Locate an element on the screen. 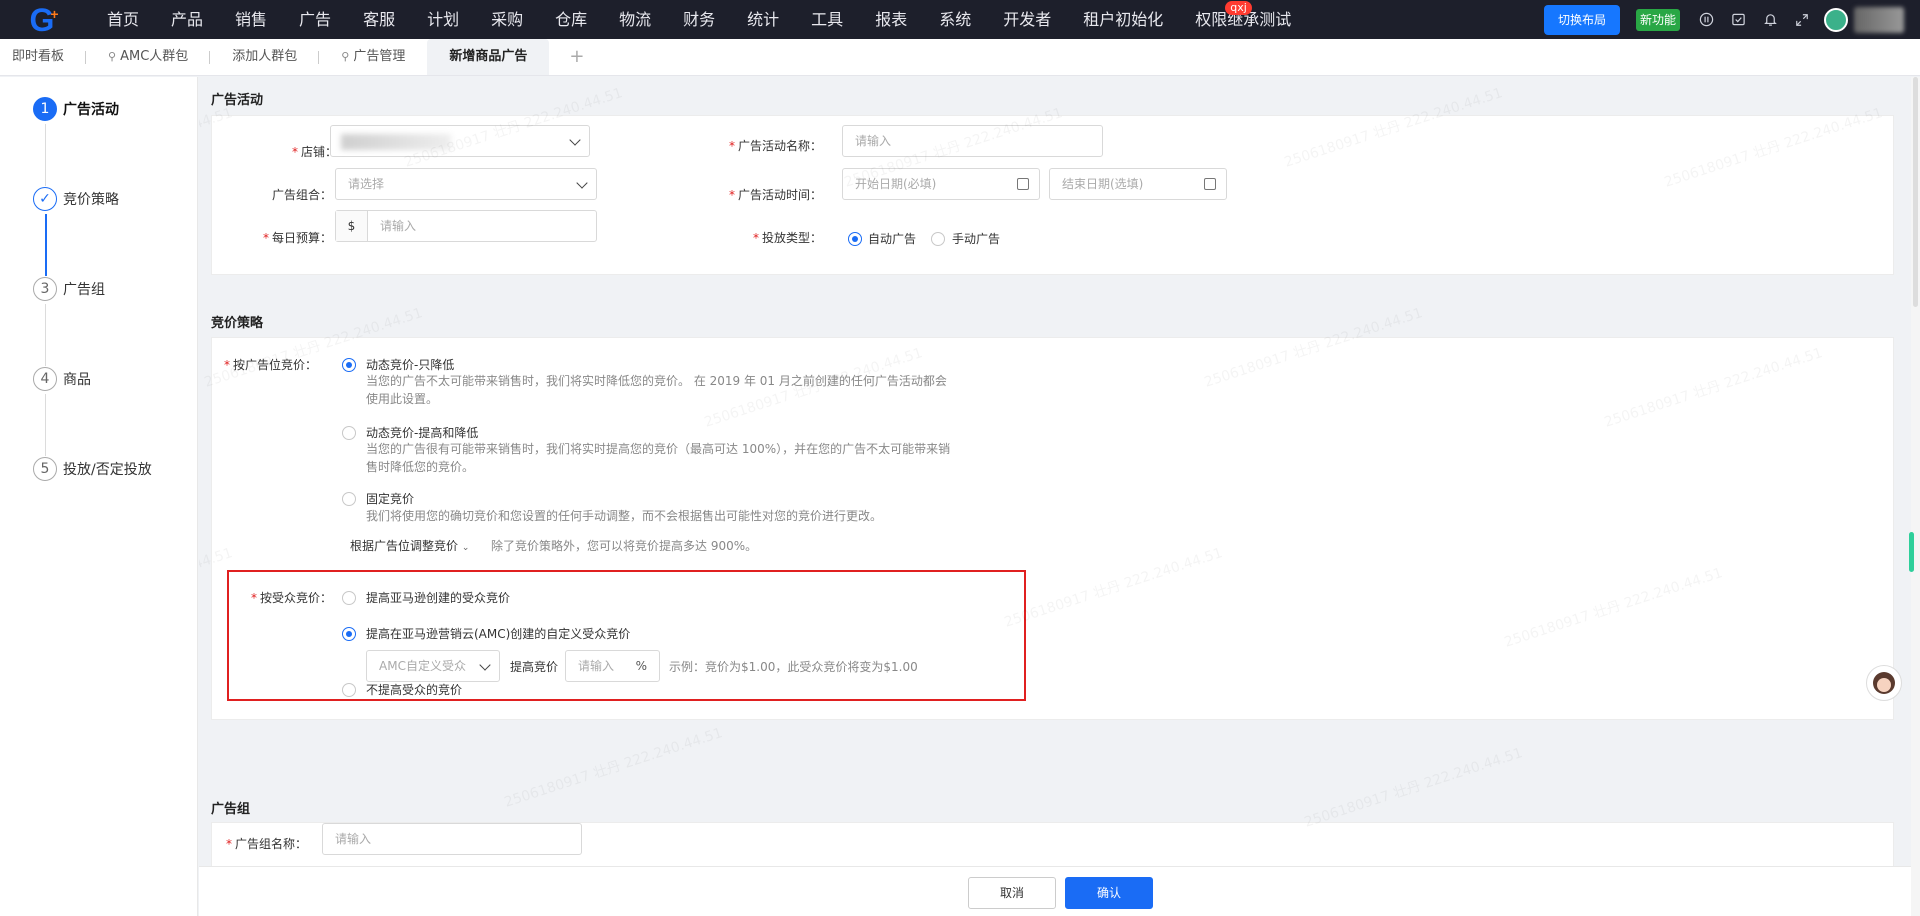 Image resolution: width=1920 pixels, height=916 pixels. pause-icon is located at coordinates (1706, 19).